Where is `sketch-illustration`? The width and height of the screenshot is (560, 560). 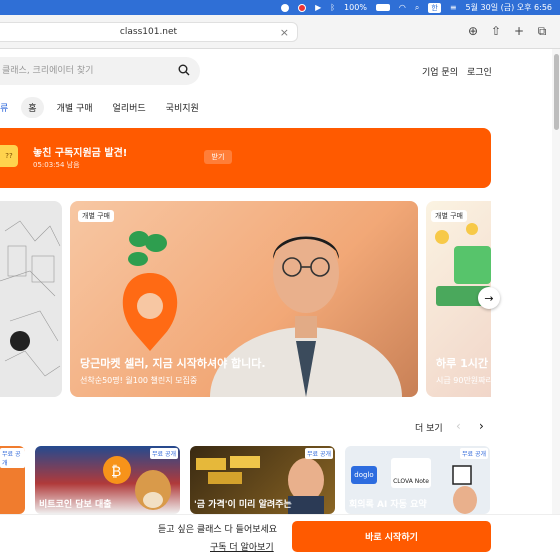 sketch-illustration is located at coordinates (30, 298).